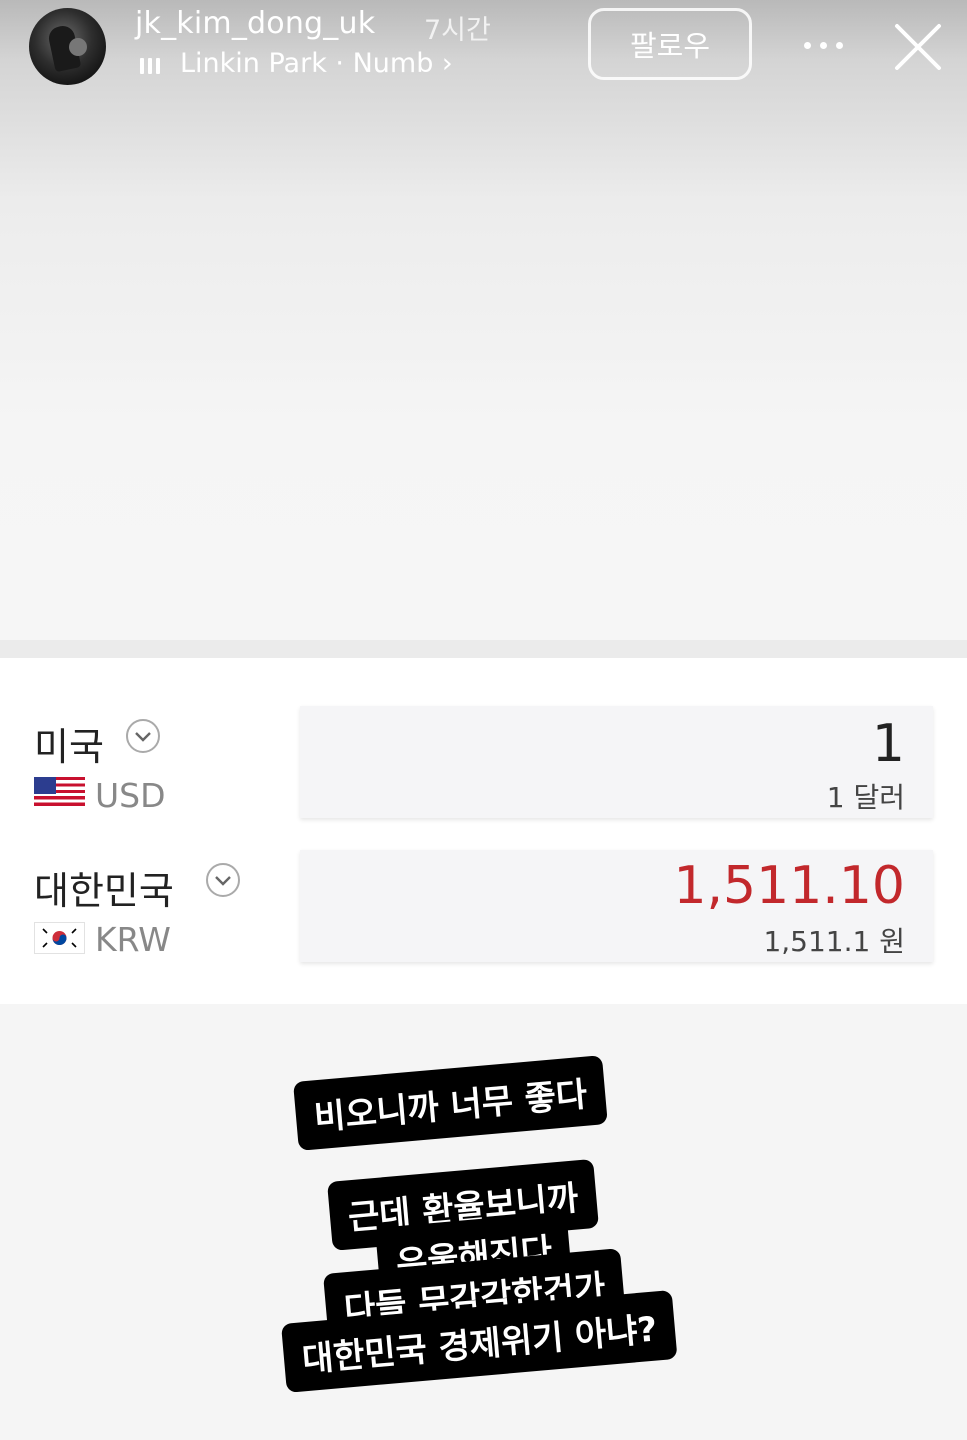 Image resolution: width=967 pixels, height=1440 pixels. What do you see at coordinates (69, 743) in the screenshot?
I see `from-country: 미국` at bounding box center [69, 743].